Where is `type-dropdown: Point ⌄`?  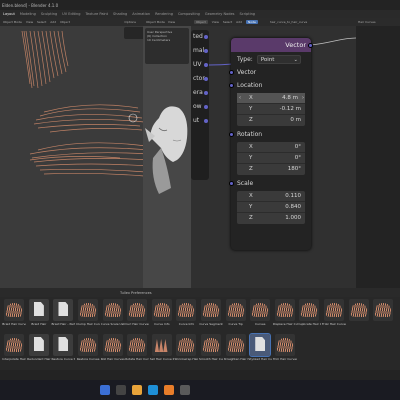
type-dropdown: Point ⌄ is located at coordinates (278, 59).